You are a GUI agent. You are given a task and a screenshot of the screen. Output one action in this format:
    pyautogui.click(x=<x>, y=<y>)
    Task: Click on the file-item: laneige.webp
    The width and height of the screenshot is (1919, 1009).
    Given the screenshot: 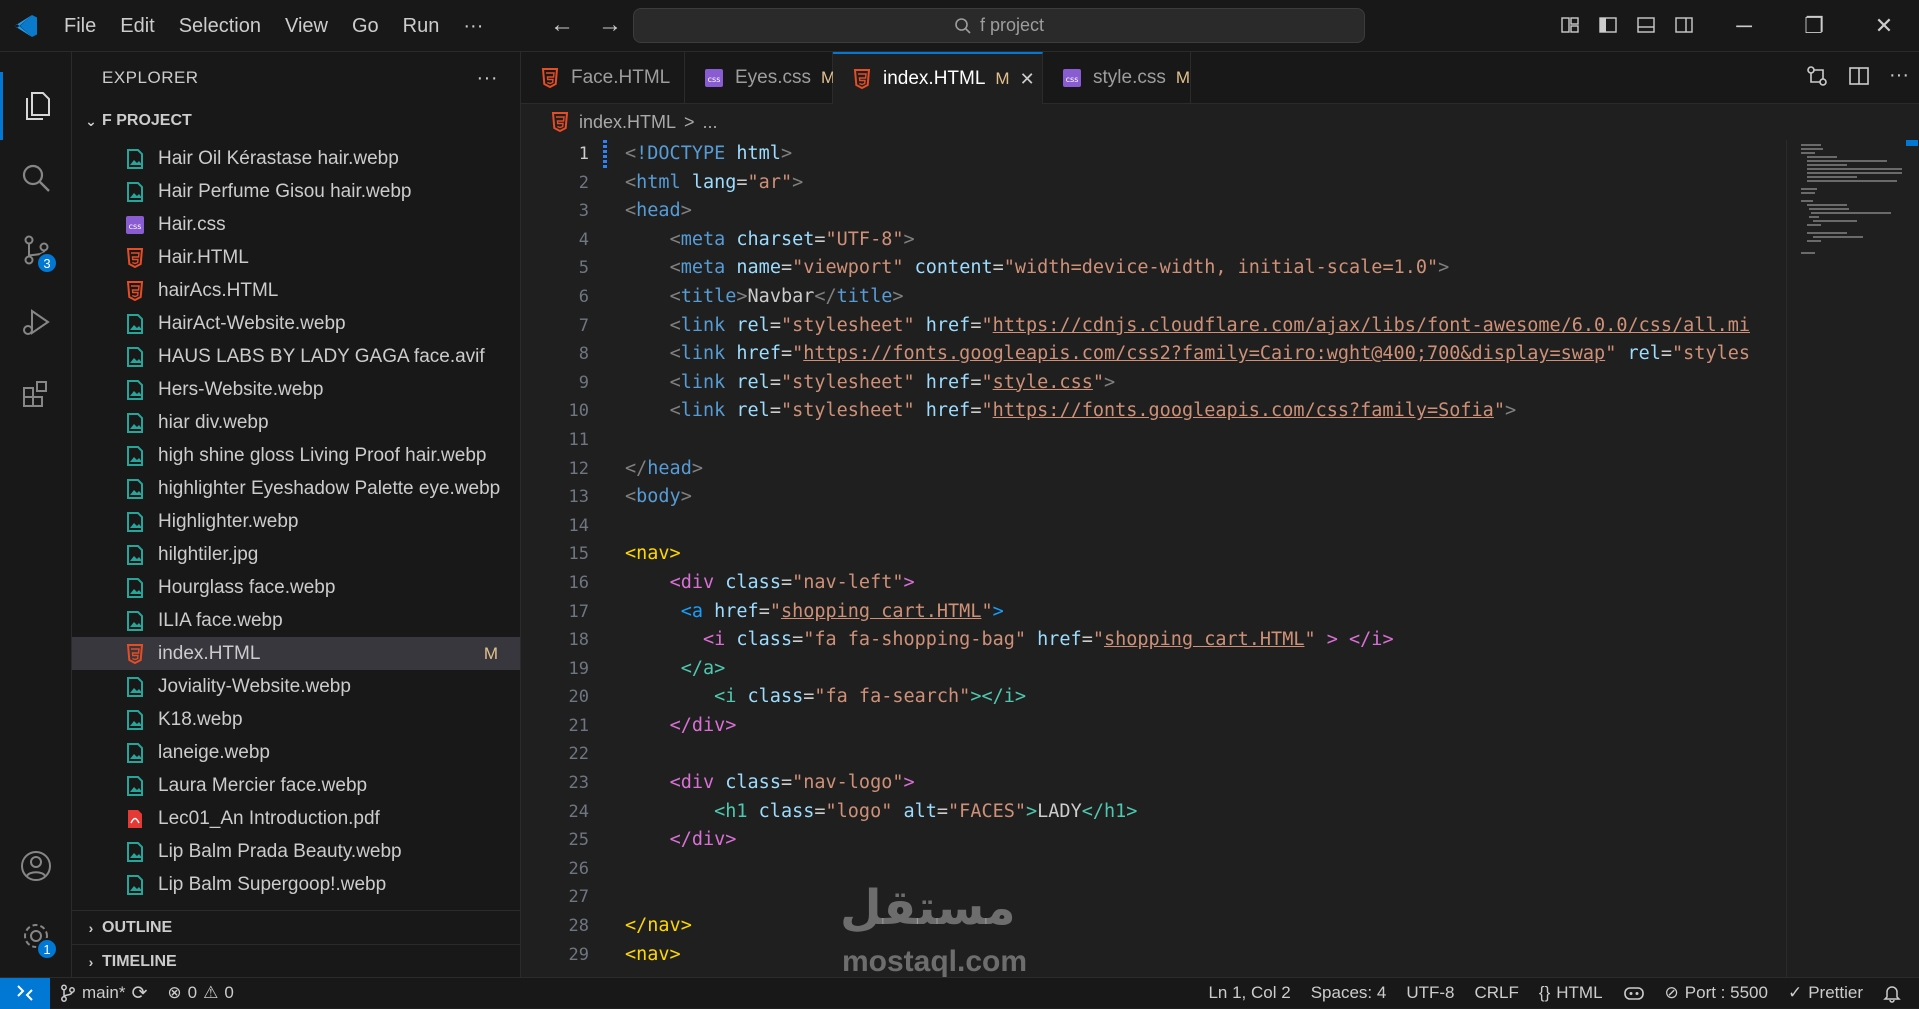 What is the action you would take?
    pyautogui.click(x=296, y=752)
    